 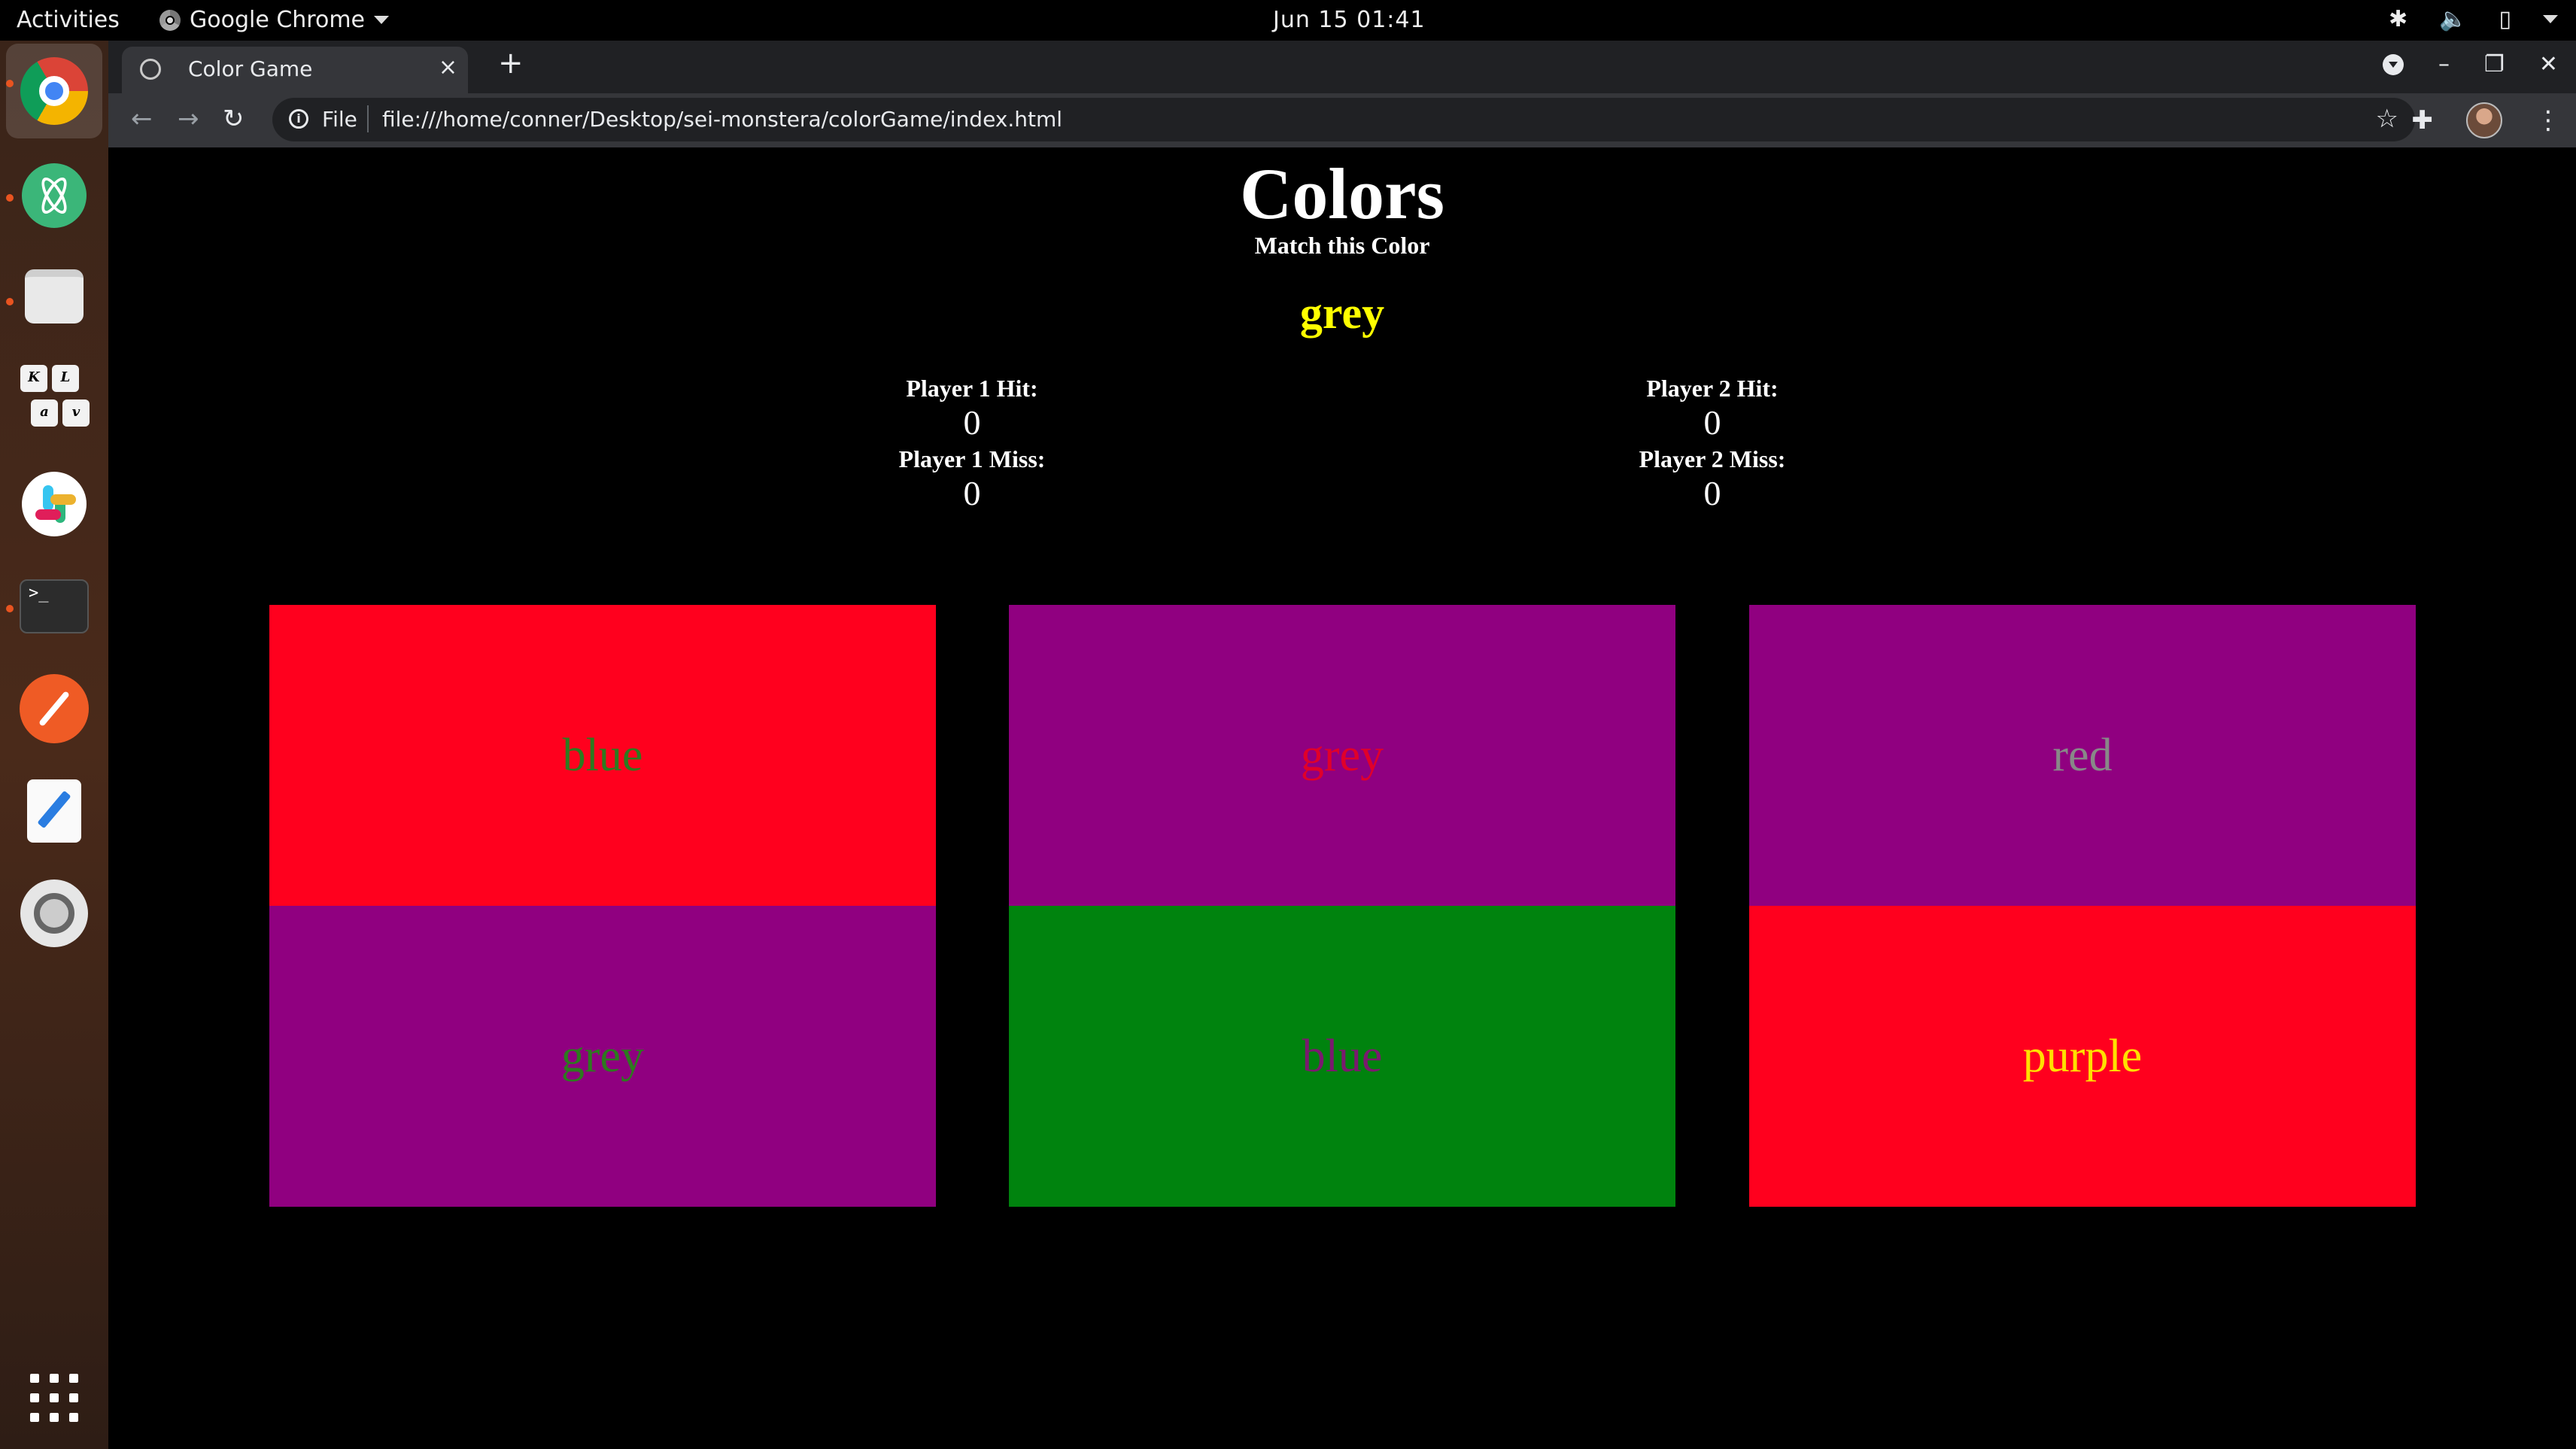 What do you see at coordinates (54, 1398) in the screenshot?
I see `show-applications-icon` at bounding box center [54, 1398].